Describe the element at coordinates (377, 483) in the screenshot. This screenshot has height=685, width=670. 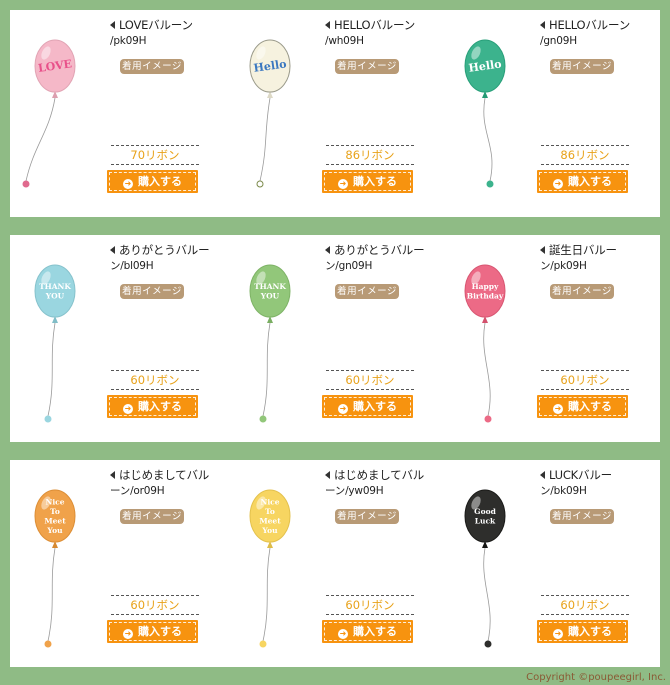
I see `product-title: はじめましてバル ーン/yw09H` at that location.